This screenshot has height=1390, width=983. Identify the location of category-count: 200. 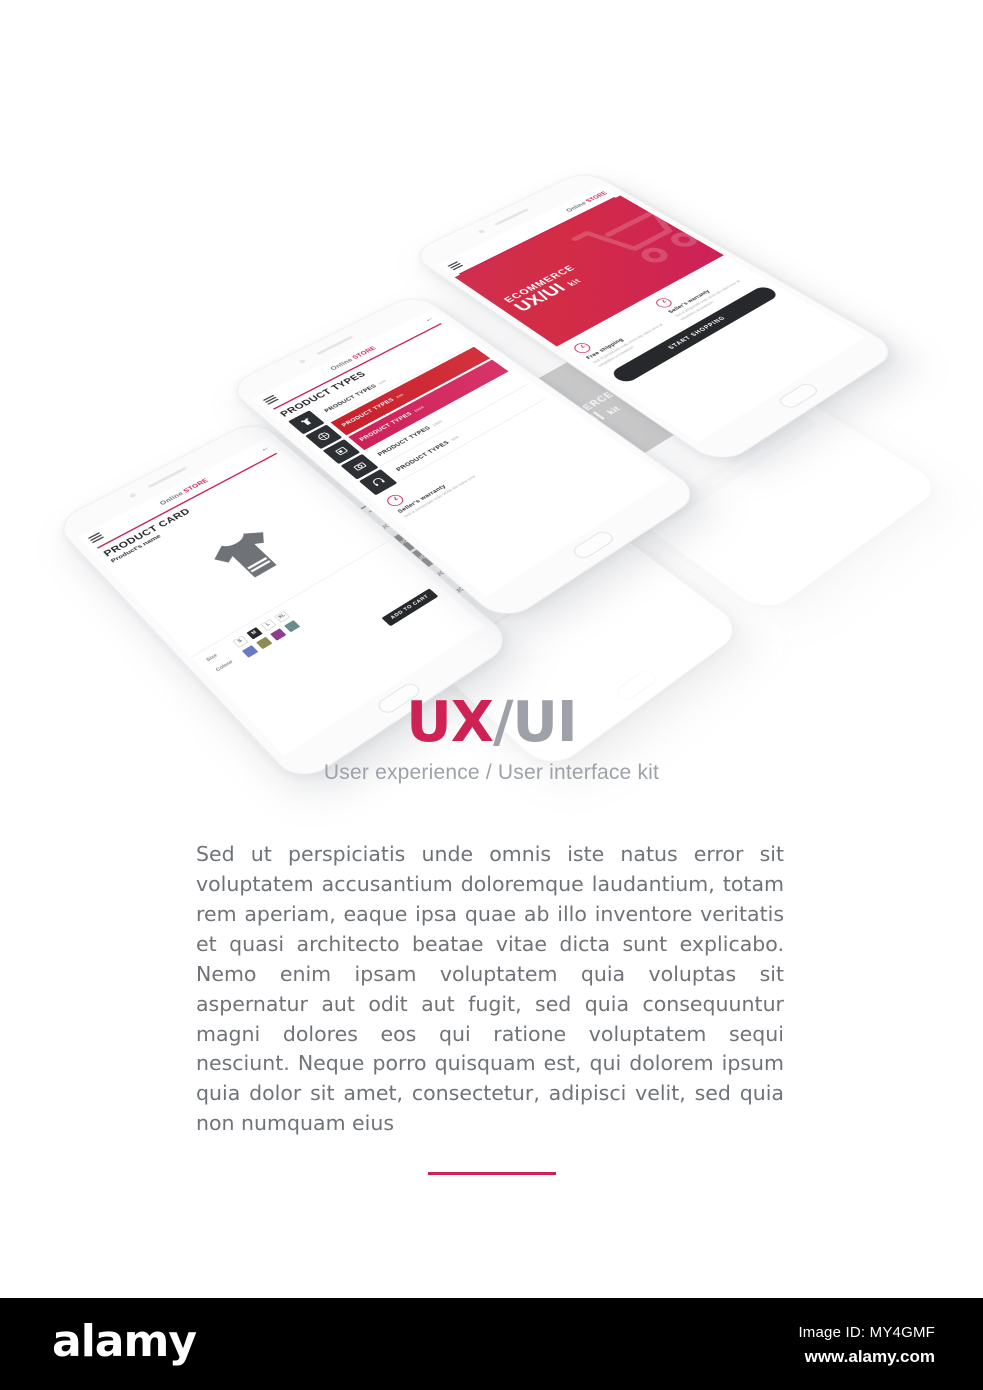
(400, 395).